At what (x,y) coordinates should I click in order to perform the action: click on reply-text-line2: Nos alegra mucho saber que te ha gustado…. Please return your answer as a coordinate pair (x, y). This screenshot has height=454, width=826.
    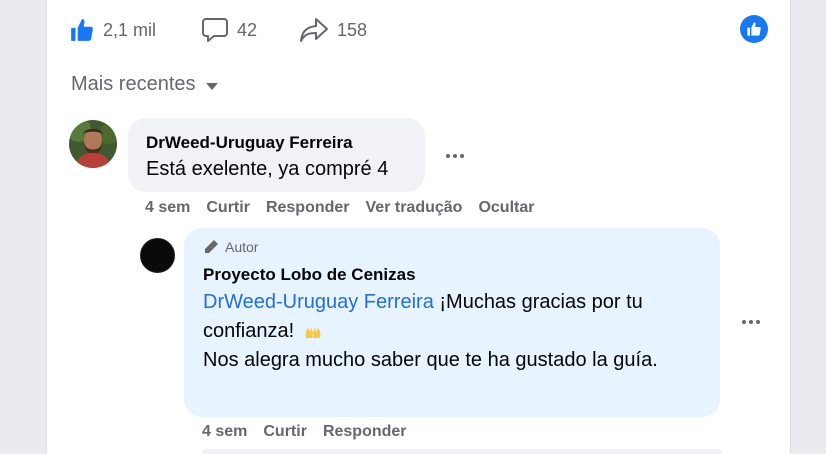
    Looking at the image, I should click on (430, 360).